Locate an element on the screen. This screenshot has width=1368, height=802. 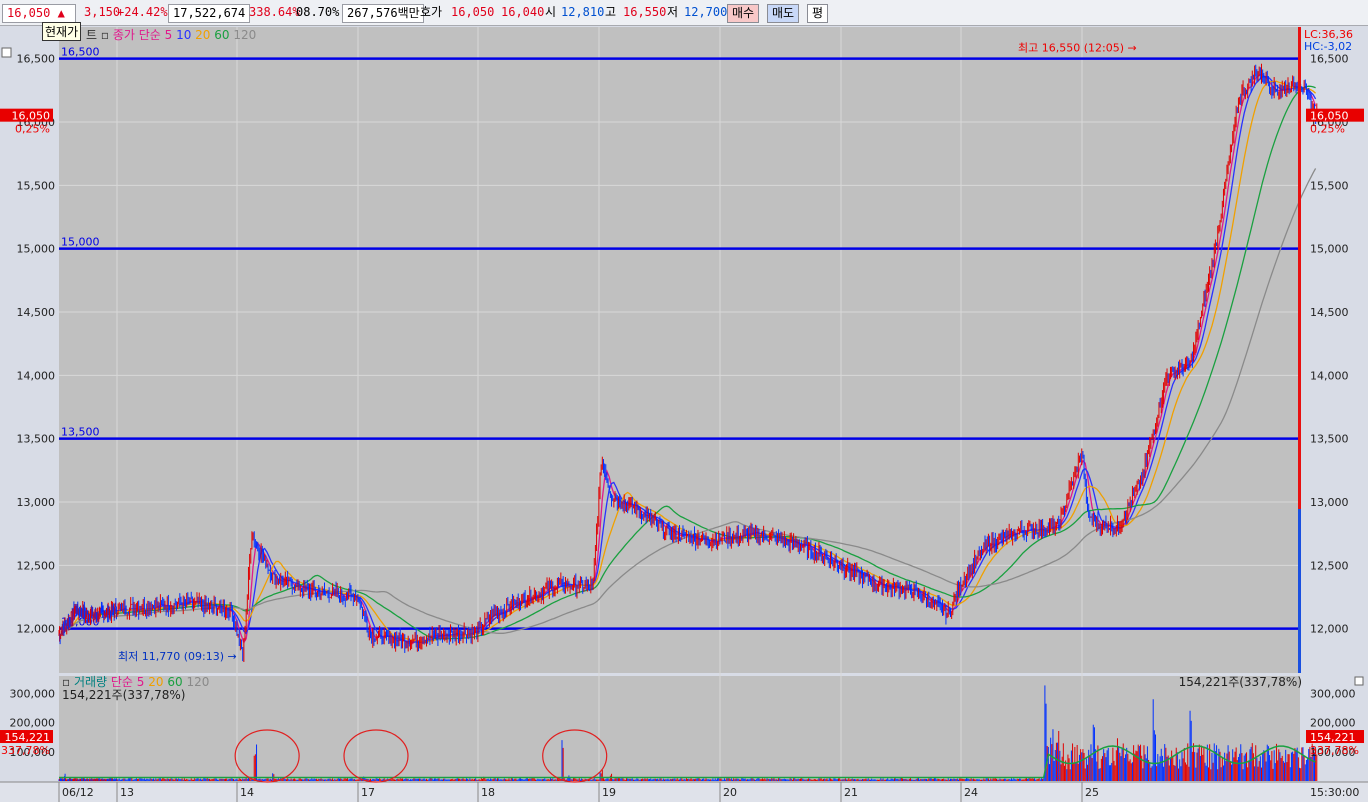
up-arrow-icon: ▲ is located at coordinates (61, 13).